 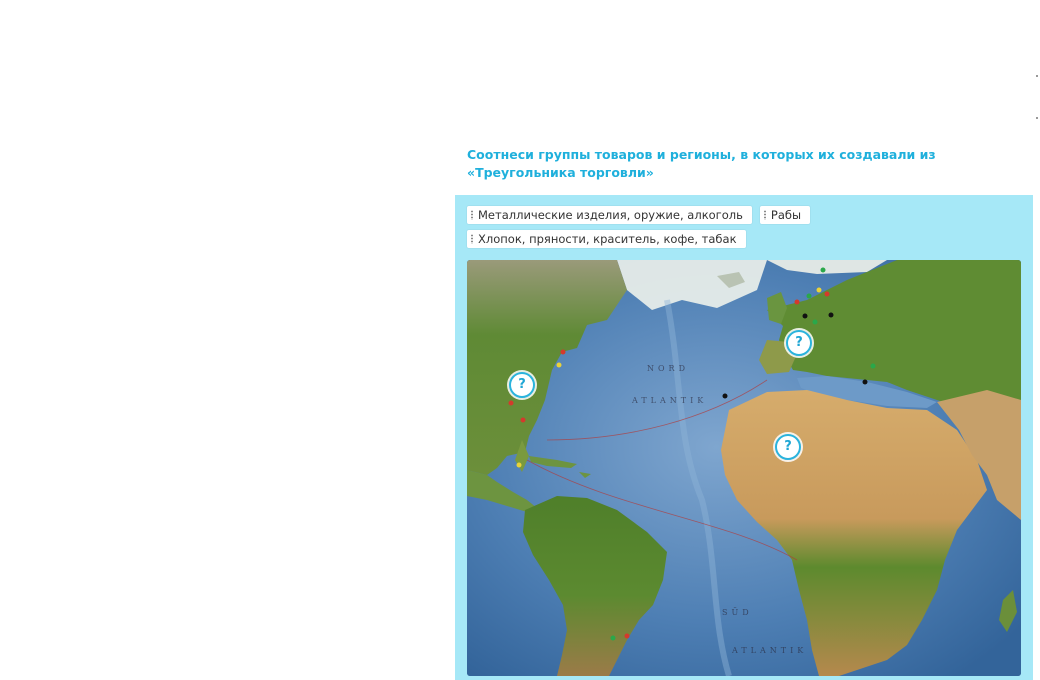 I want to click on map-label-nord: NORD, so click(x=668, y=368).